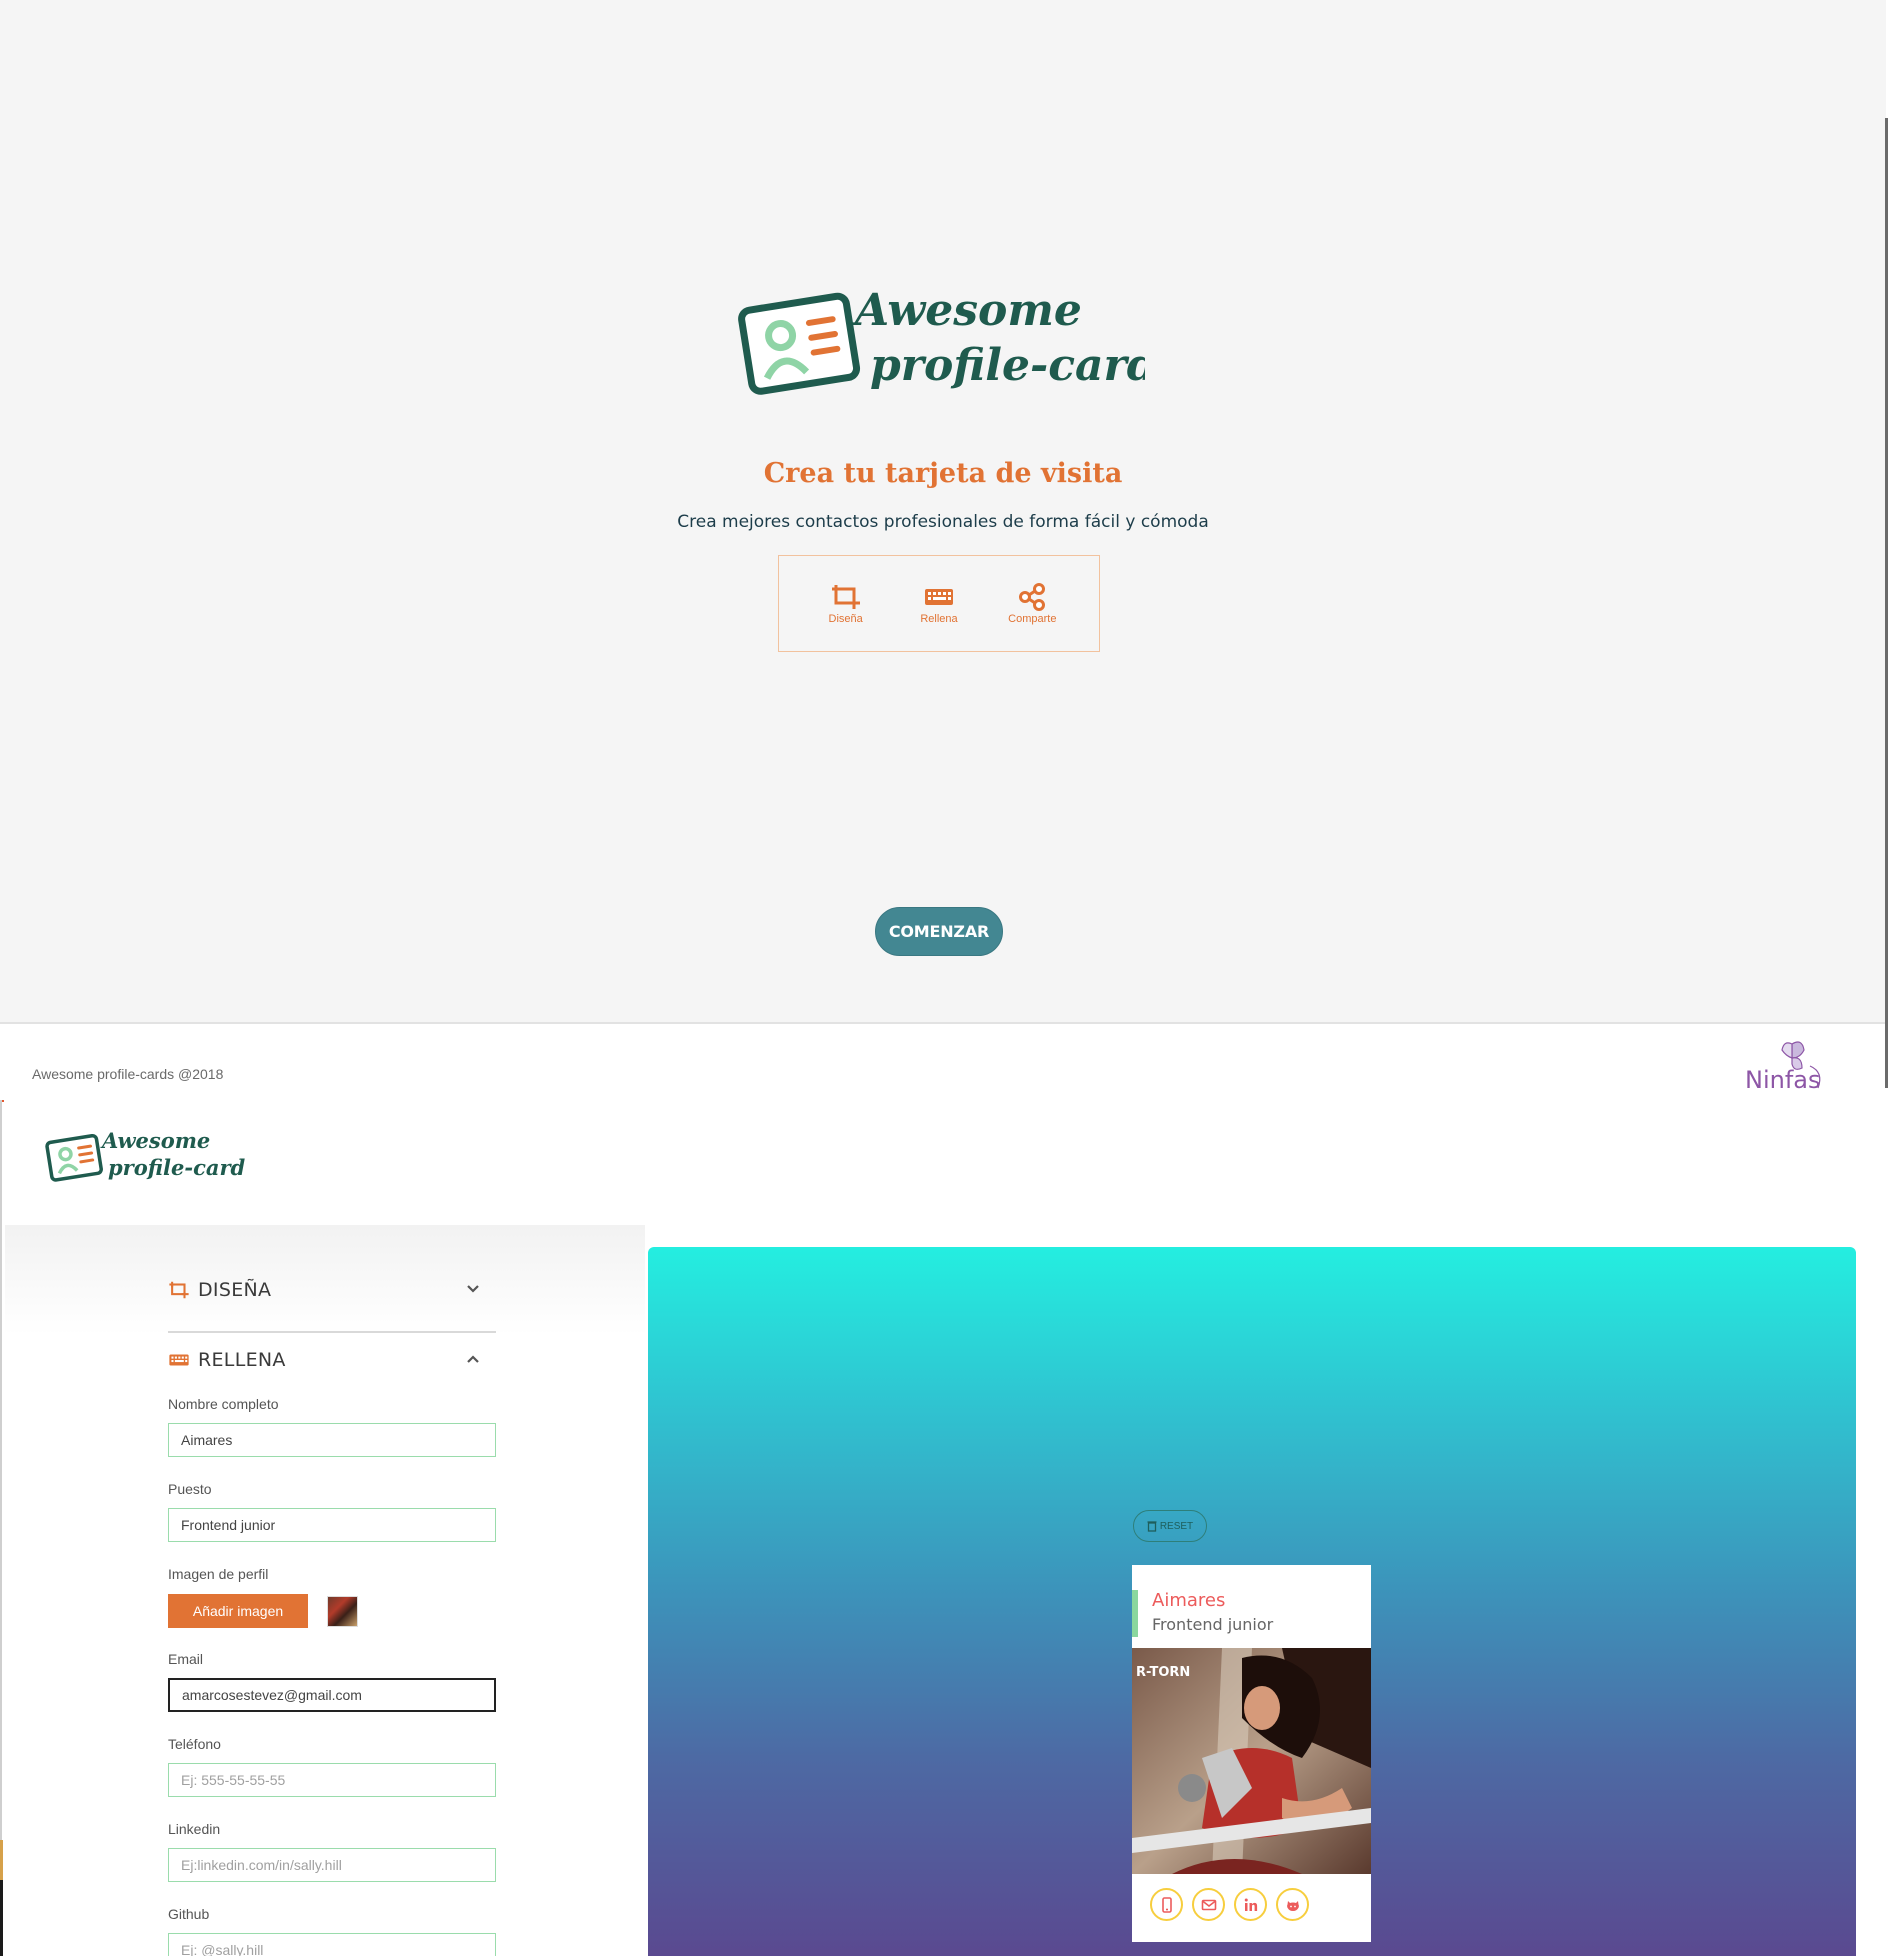 The height and width of the screenshot is (1956, 1896). I want to click on phone-icon, so click(1166, 1904).